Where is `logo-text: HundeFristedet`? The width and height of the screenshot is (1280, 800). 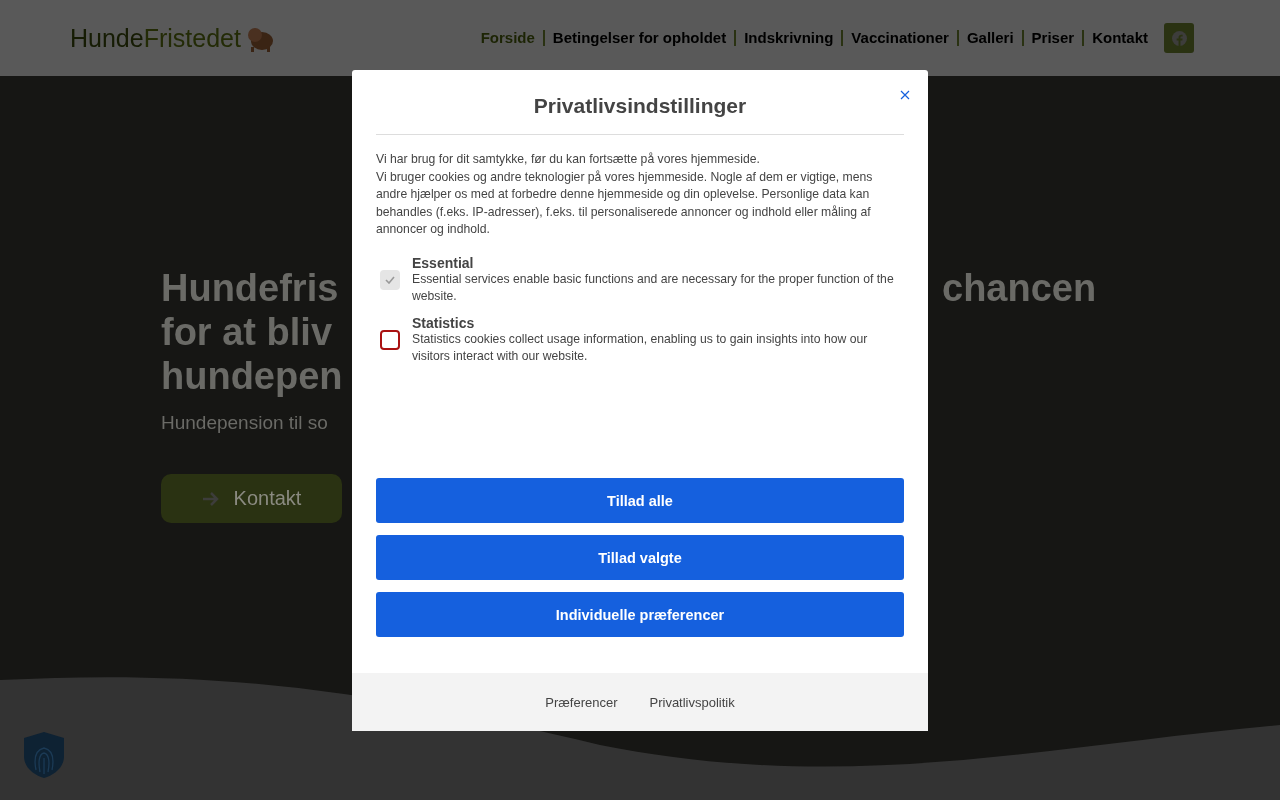 logo-text: HundeFristedet is located at coordinates (155, 38).